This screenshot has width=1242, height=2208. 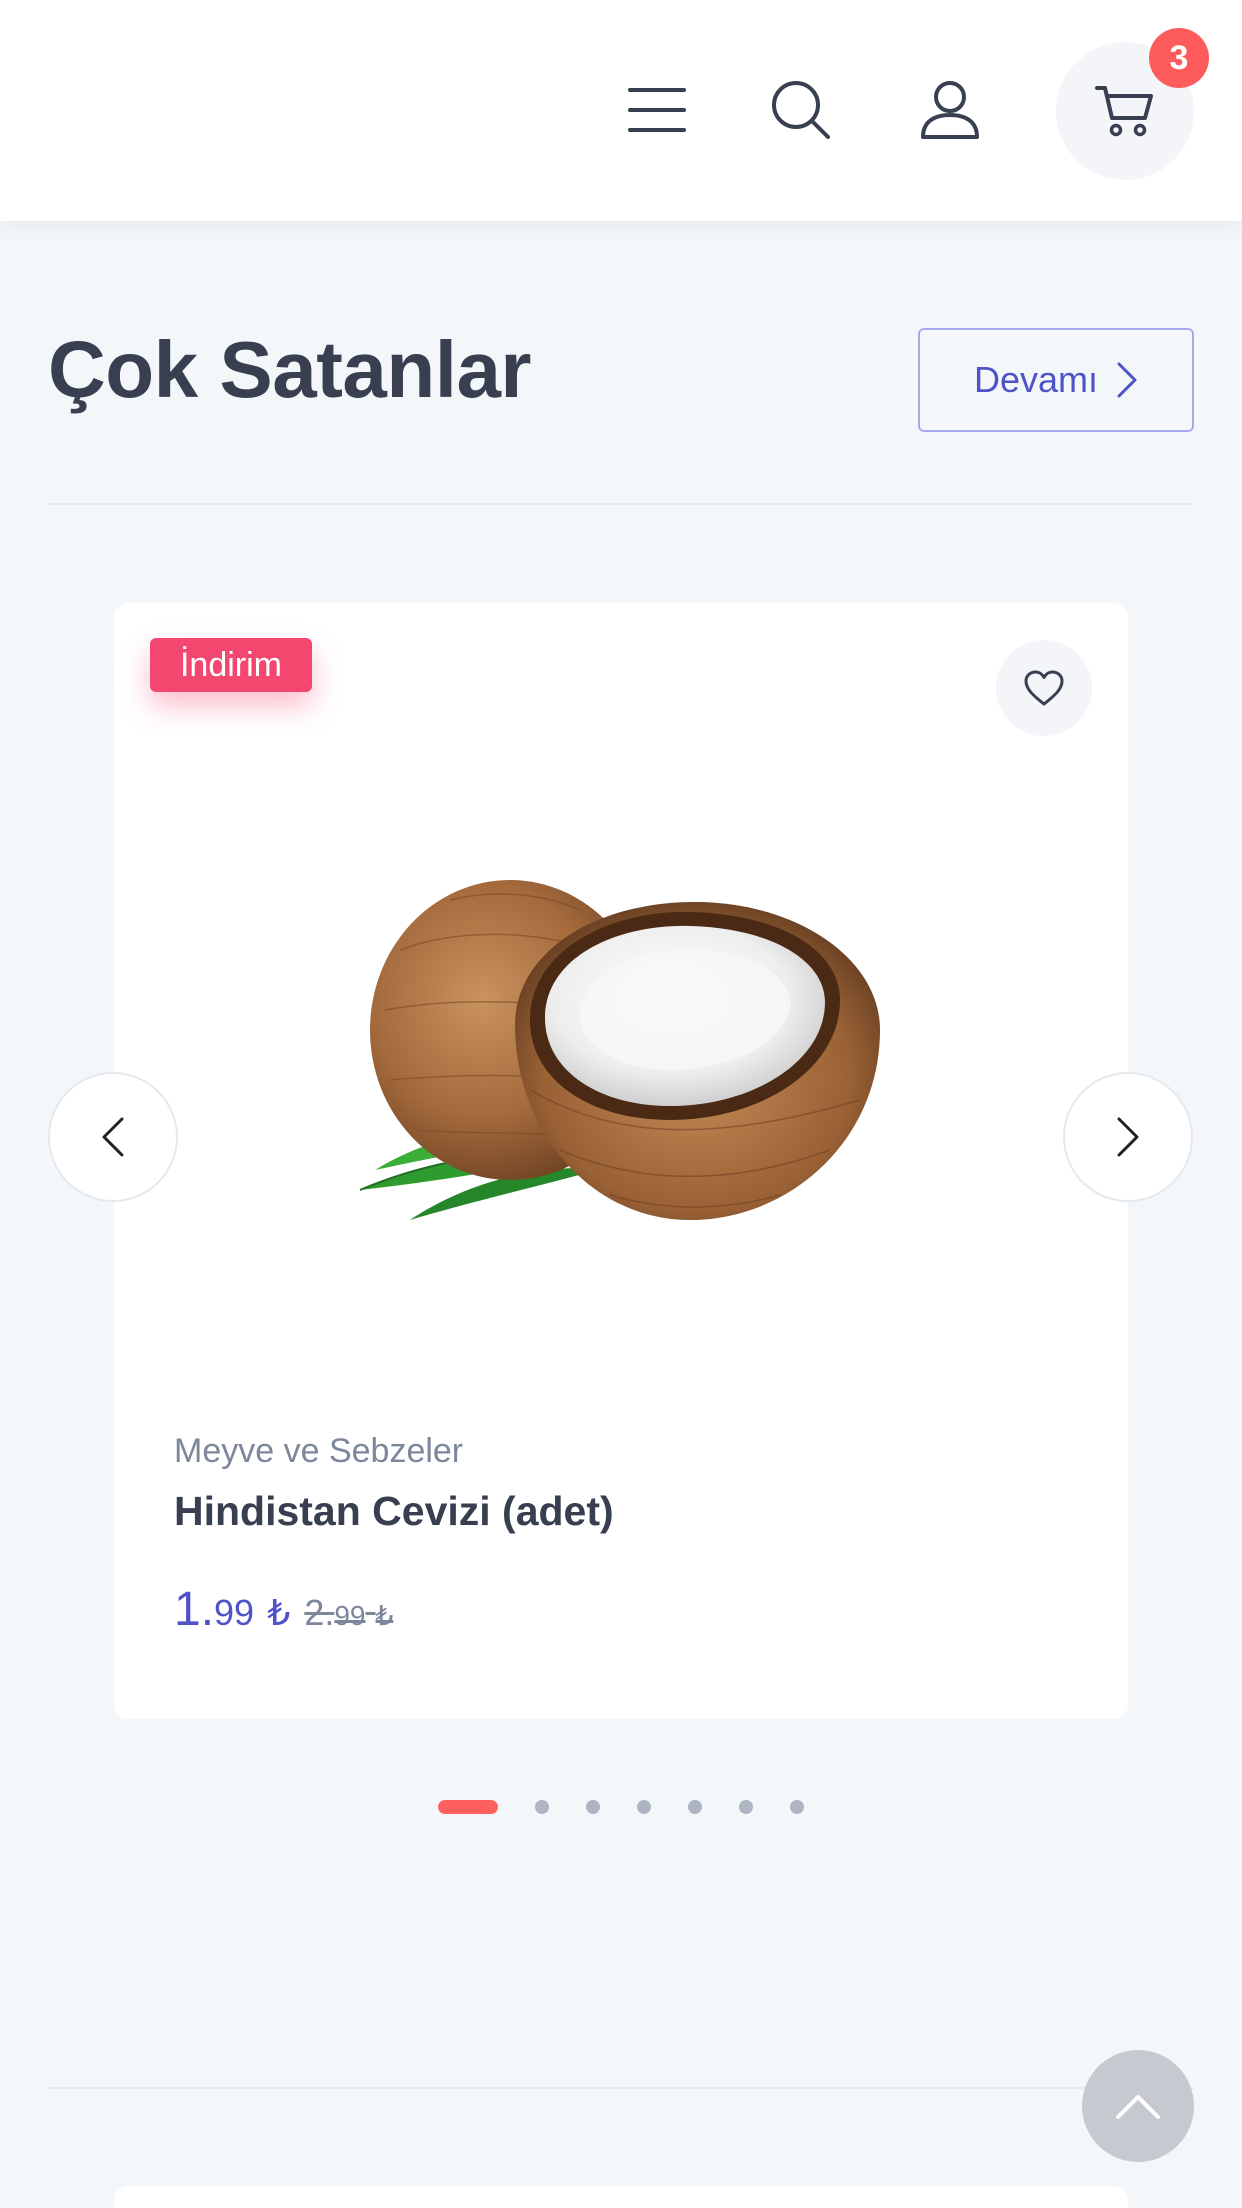 What do you see at coordinates (1179, 58) in the screenshot?
I see `cart-count-badge: 3` at bounding box center [1179, 58].